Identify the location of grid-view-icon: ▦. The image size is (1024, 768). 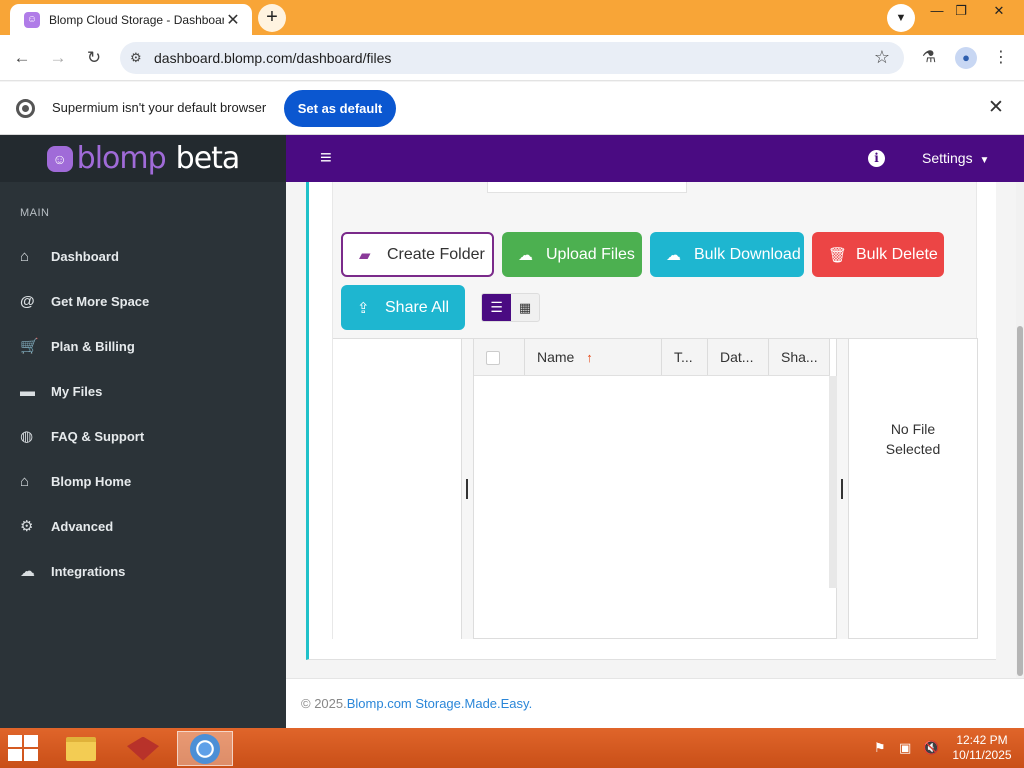
(525, 307).